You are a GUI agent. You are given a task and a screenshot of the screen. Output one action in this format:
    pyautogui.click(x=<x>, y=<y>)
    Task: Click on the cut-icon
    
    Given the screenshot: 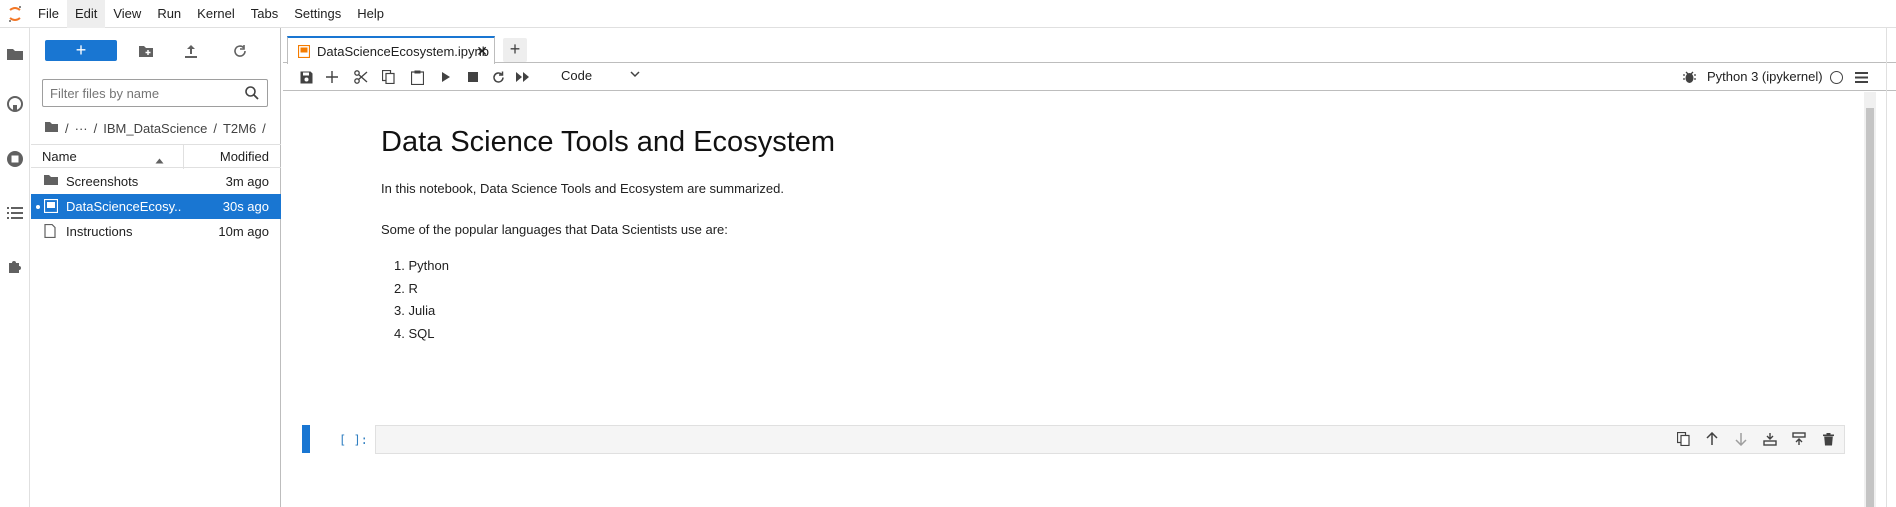 What is the action you would take?
    pyautogui.click(x=361, y=77)
    